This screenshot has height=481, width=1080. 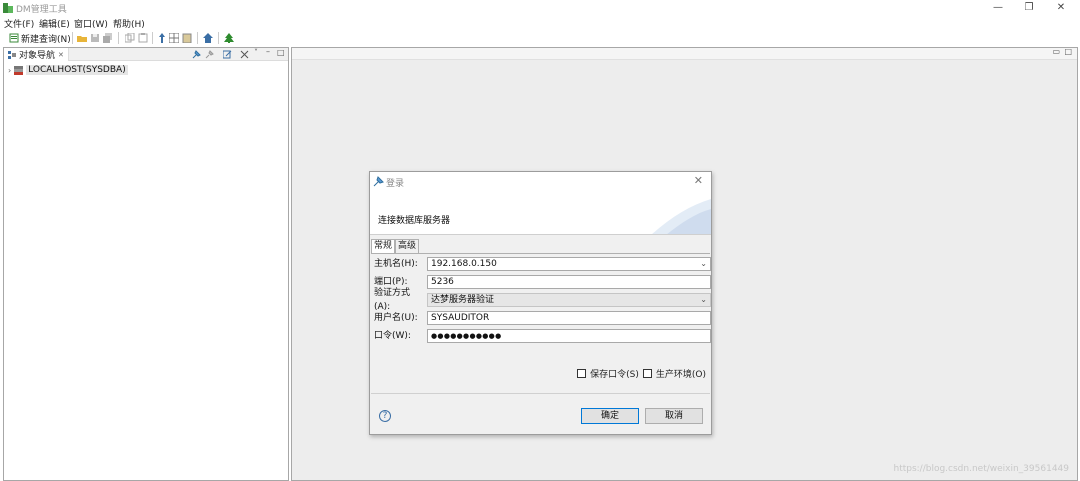 I want to click on user-label: 用户名(U):, so click(x=396, y=318).